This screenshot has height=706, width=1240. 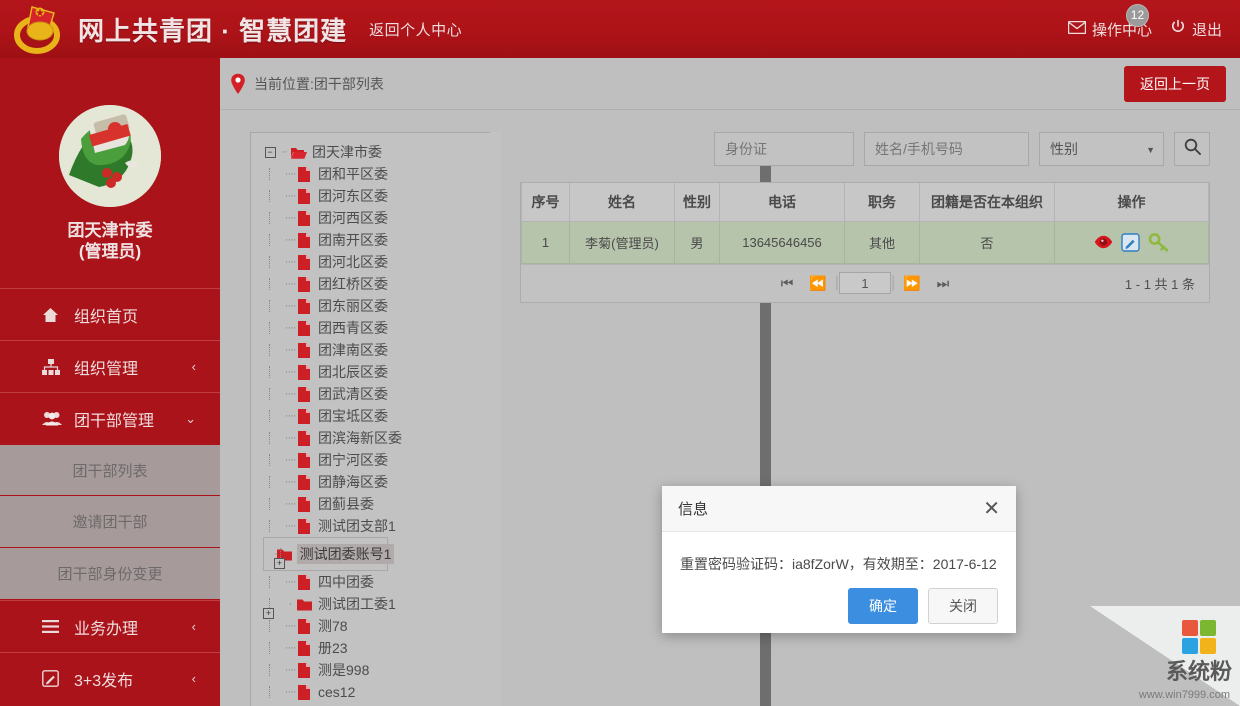 I want to click on tree-node: ···· 团东丽区委, so click(x=376, y=306).